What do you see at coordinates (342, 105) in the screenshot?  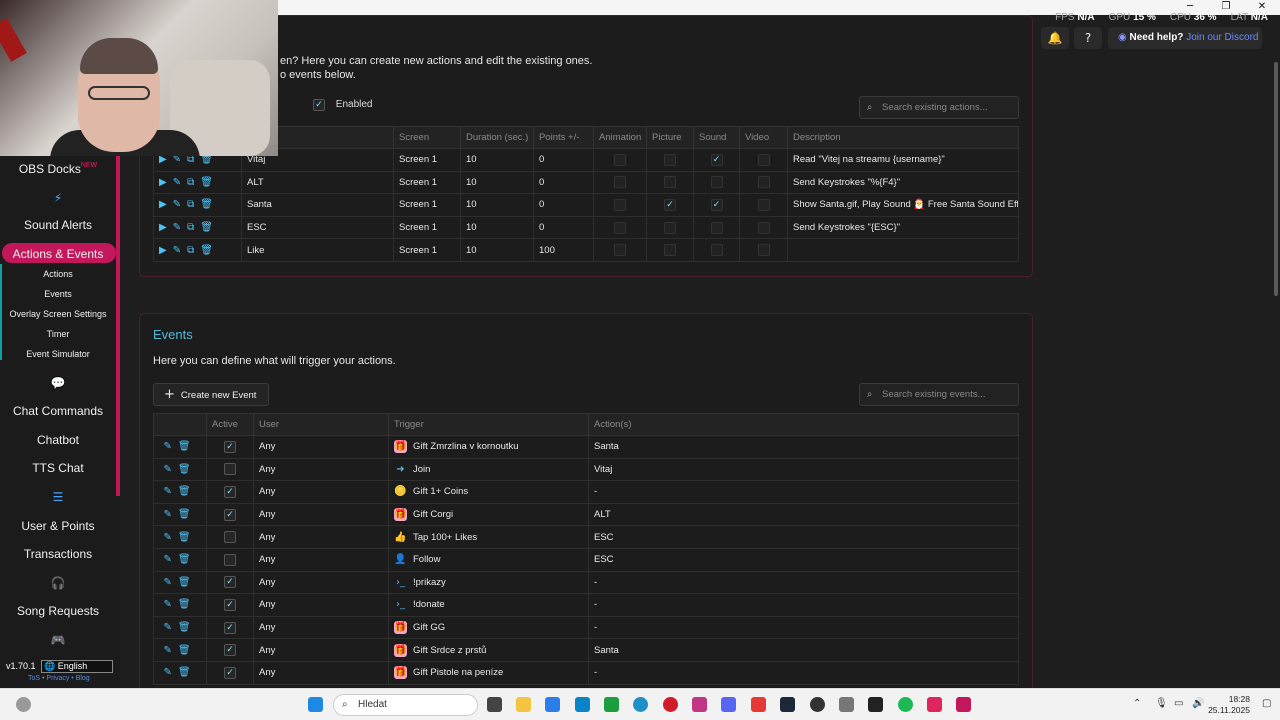 I see `enabled-filter: ✓ Enabled` at bounding box center [342, 105].